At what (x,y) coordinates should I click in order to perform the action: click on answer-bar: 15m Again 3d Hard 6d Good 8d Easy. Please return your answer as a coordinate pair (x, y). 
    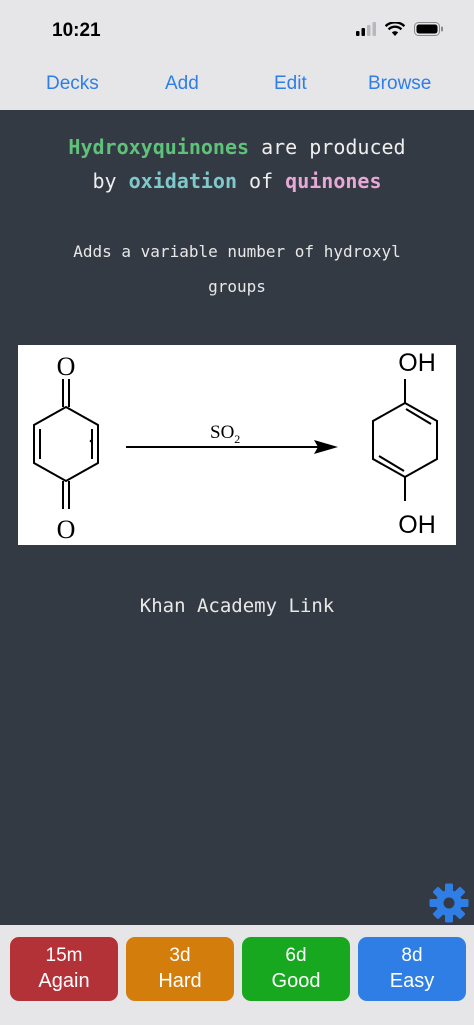
    Looking at the image, I should click on (237, 975).